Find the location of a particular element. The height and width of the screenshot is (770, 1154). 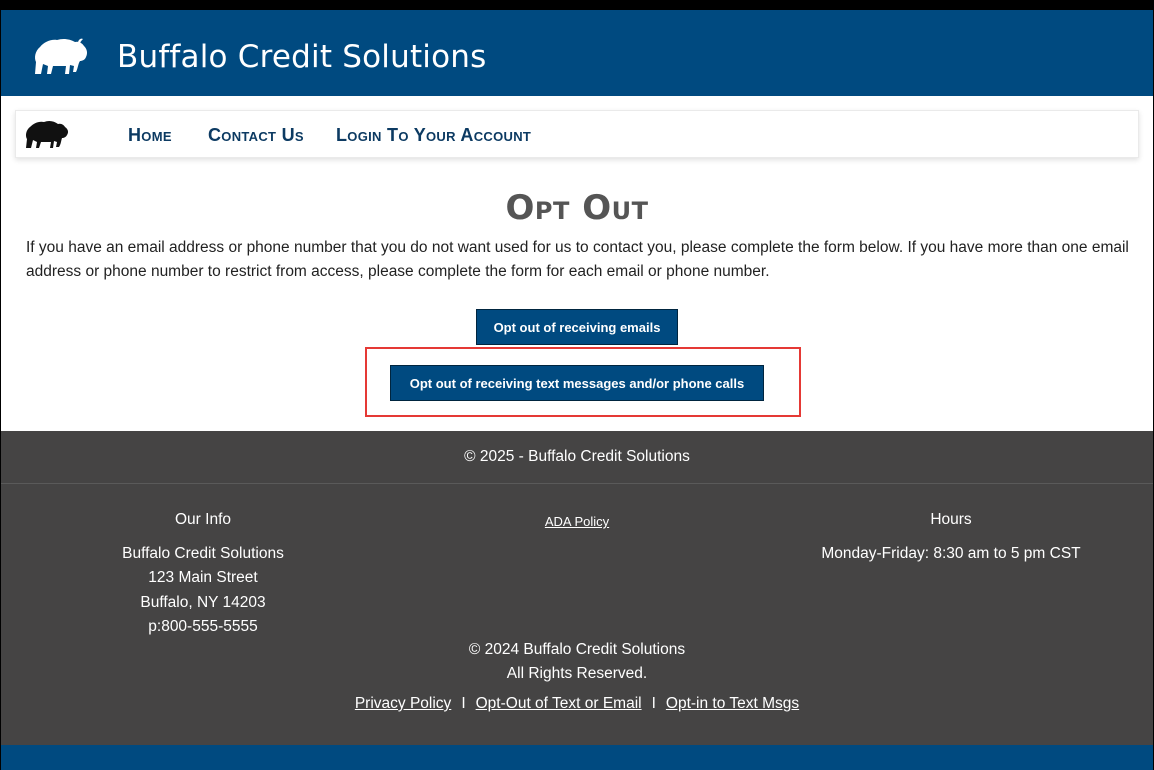

hours-text: Monday-Friday: 8:30 am to 5 pm CST is located at coordinates (951, 553).